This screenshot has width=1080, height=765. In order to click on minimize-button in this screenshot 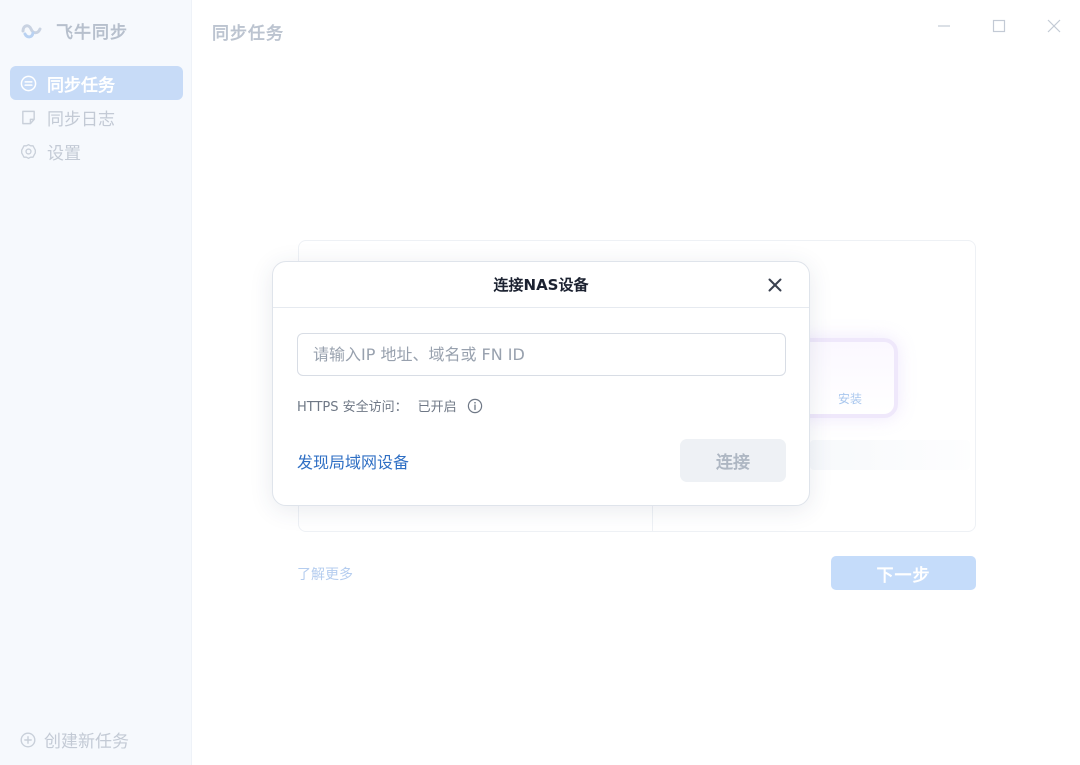, I will do `click(944, 26)`.